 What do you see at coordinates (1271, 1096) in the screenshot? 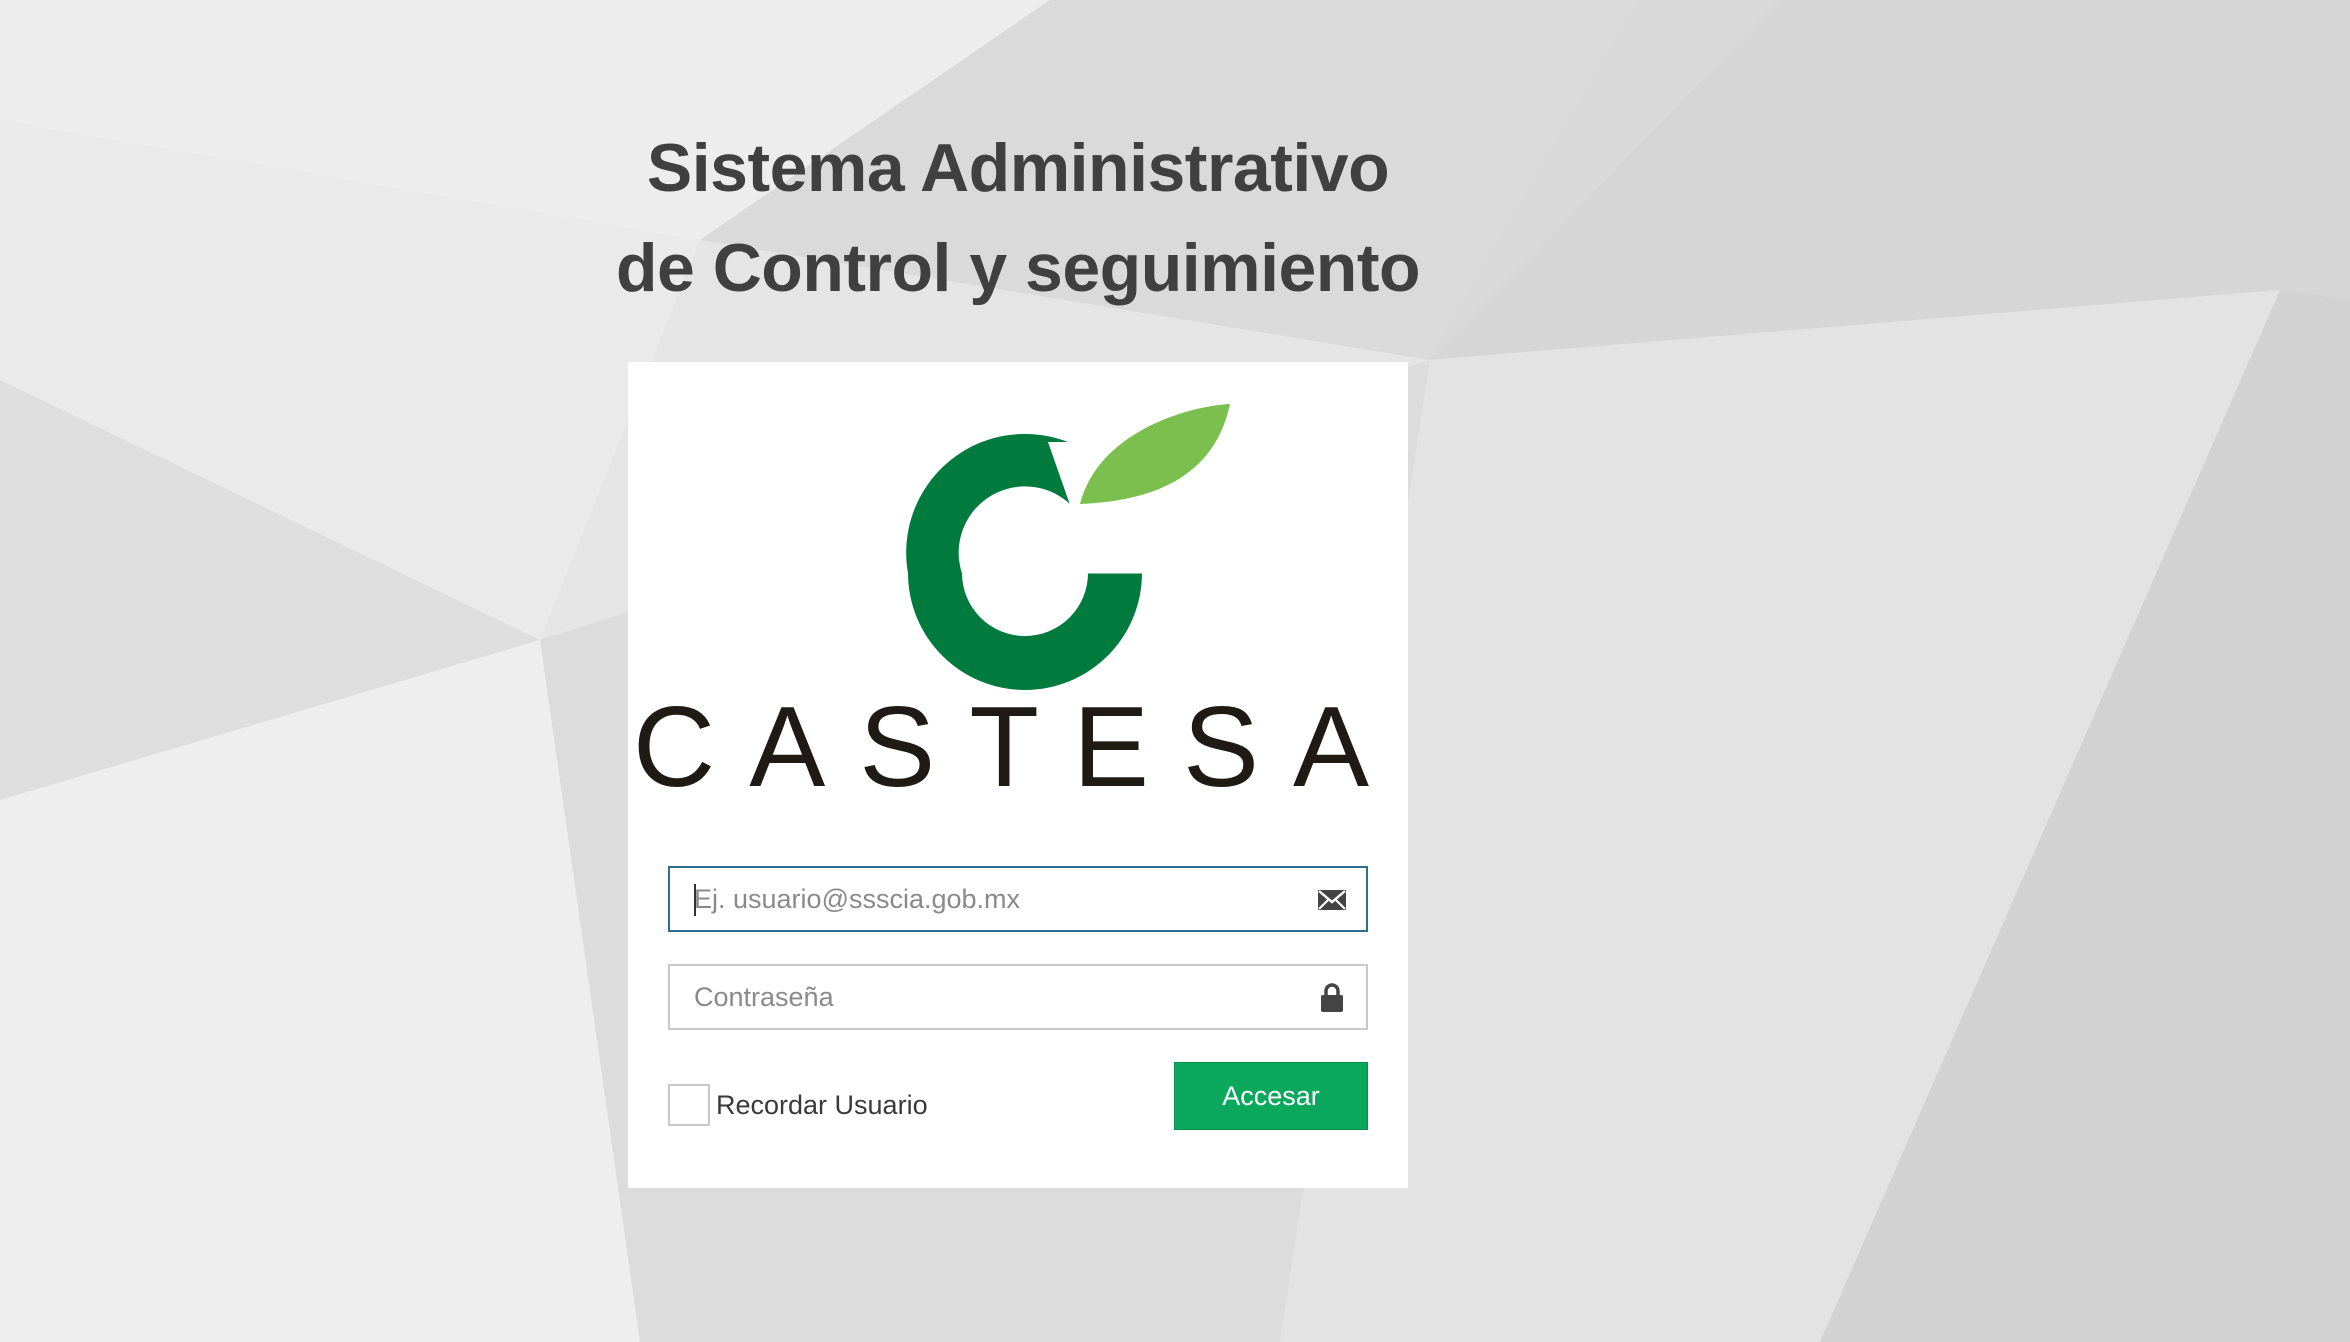
I see `login-button: Accesar` at bounding box center [1271, 1096].